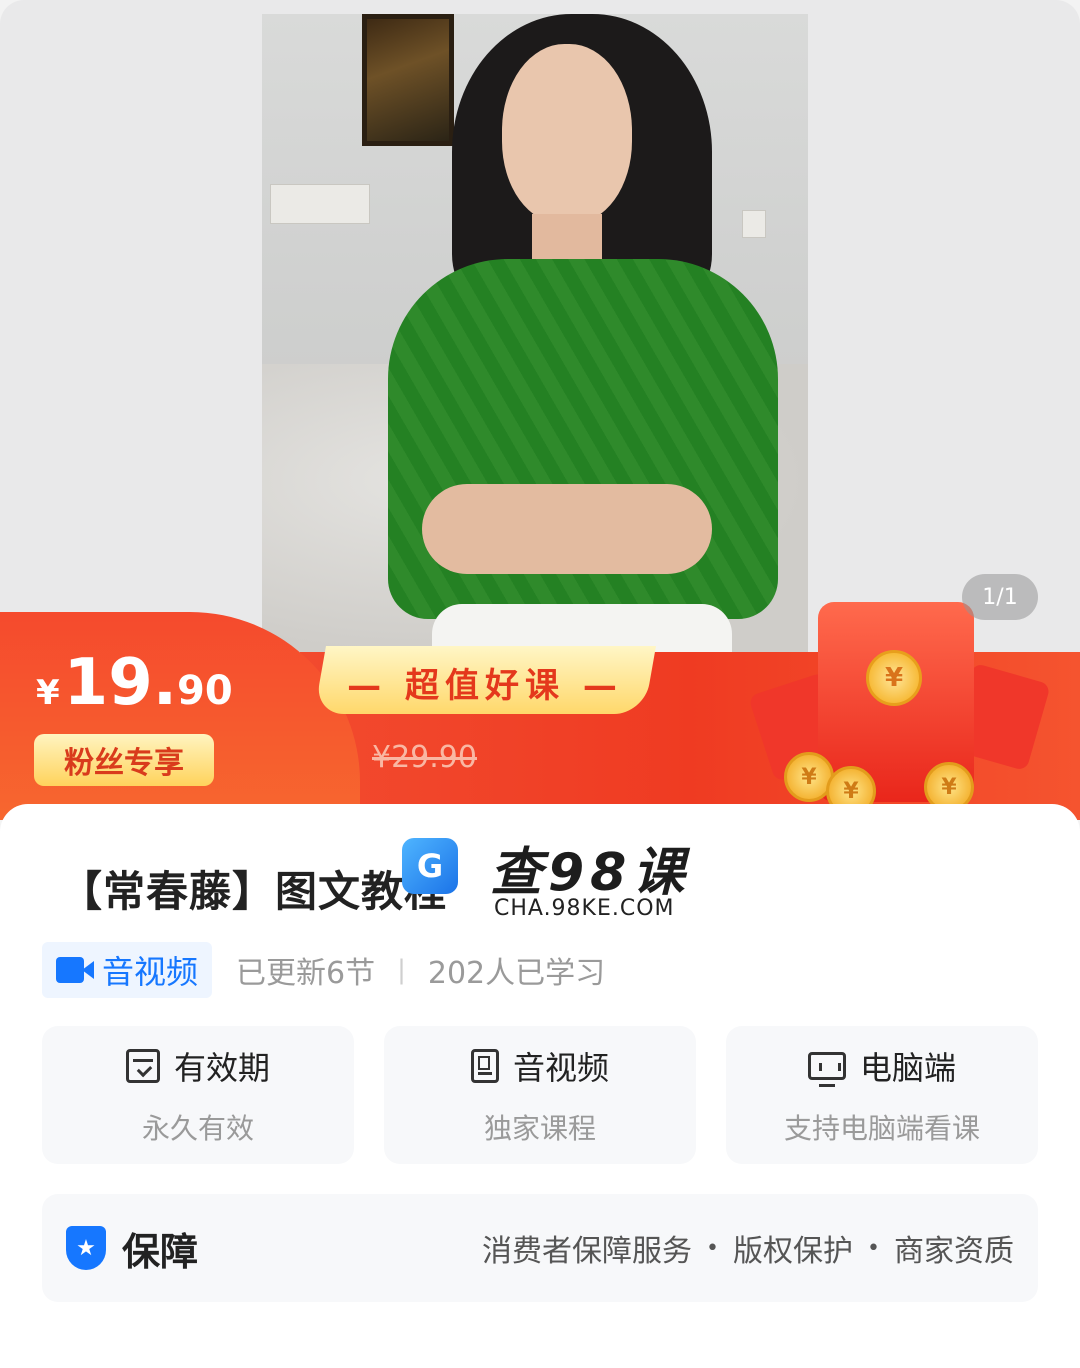 Image resolution: width=1080 pixels, height=1368 pixels. I want to click on watermark-title: 查98课, so click(590, 873).